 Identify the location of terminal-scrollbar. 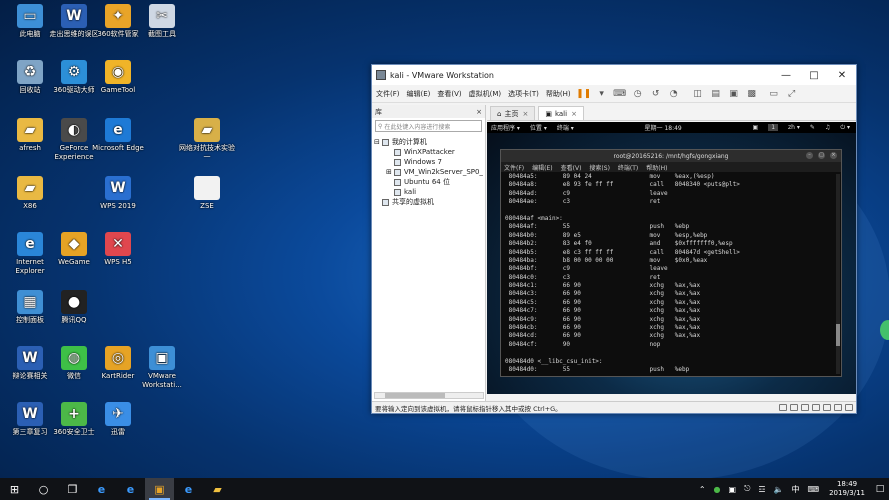
(838, 274).